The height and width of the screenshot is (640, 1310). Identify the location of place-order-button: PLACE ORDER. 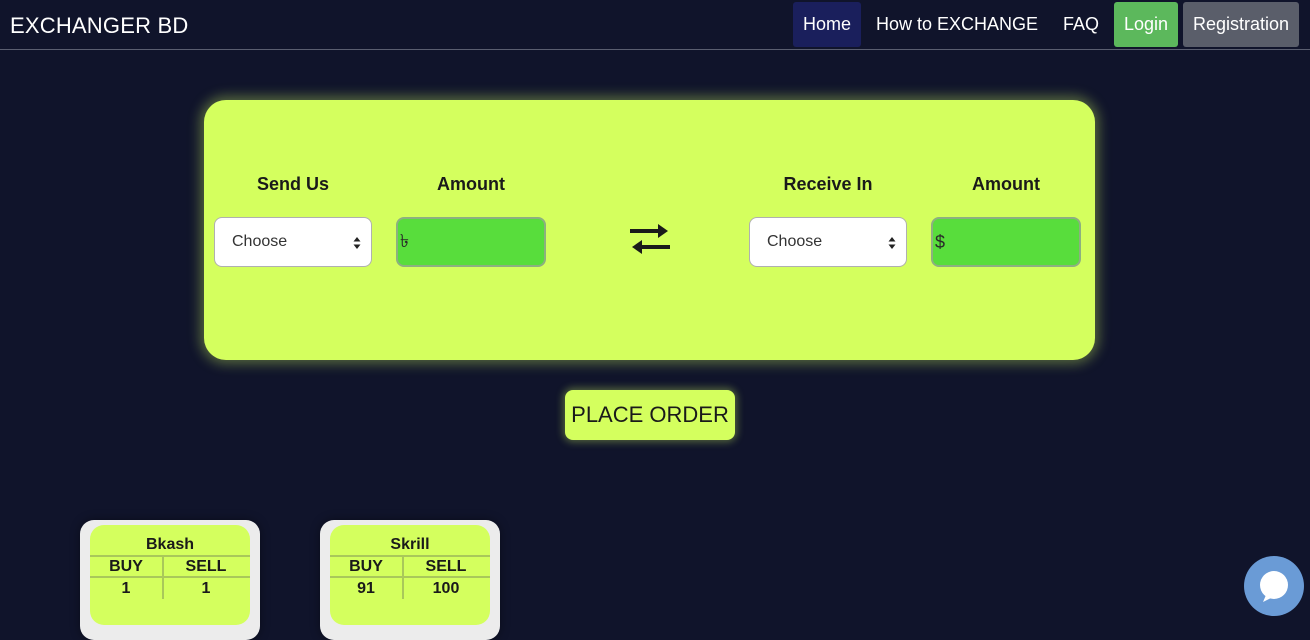
(650, 415).